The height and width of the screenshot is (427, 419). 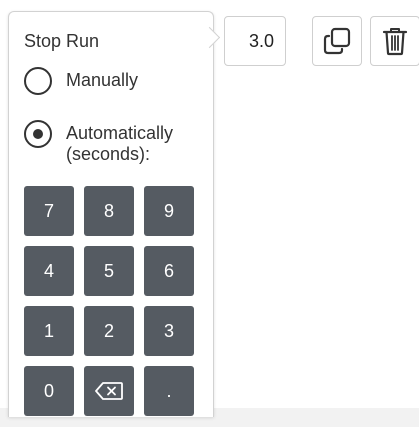 What do you see at coordinates (49, 331) in the screenshot?
I see `key-1: 1` at bounding box center [49, 331].